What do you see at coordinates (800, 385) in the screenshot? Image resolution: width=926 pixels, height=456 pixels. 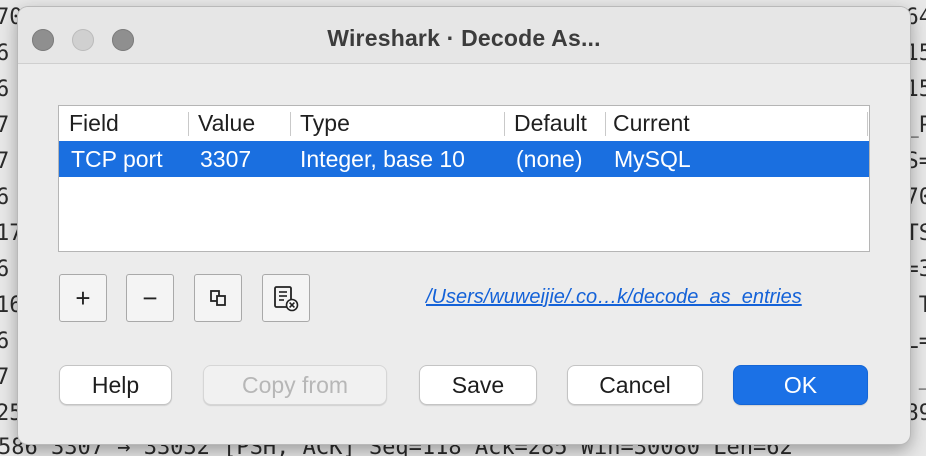 I see `ok-button: OK` at bounding box center [800, 385].